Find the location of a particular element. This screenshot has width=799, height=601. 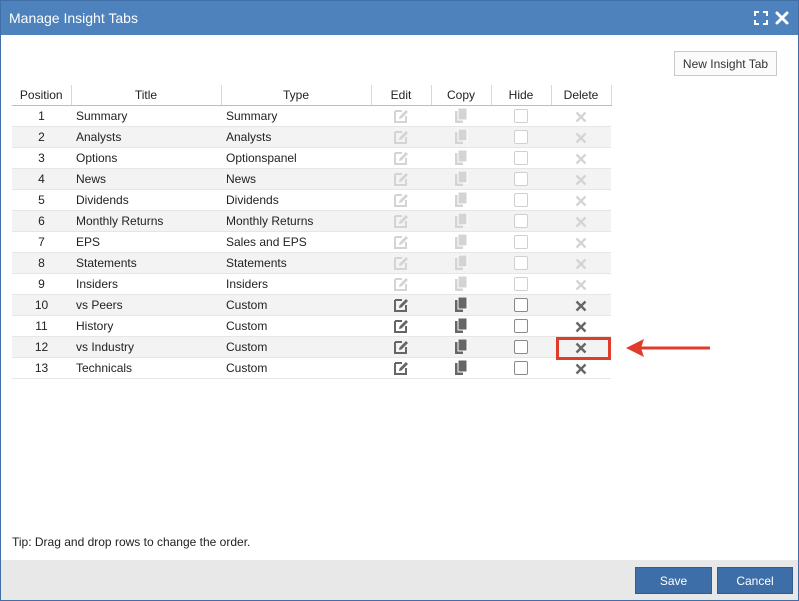

table-row: 12 vs Industry Custom is located at coordinates (311, 347).